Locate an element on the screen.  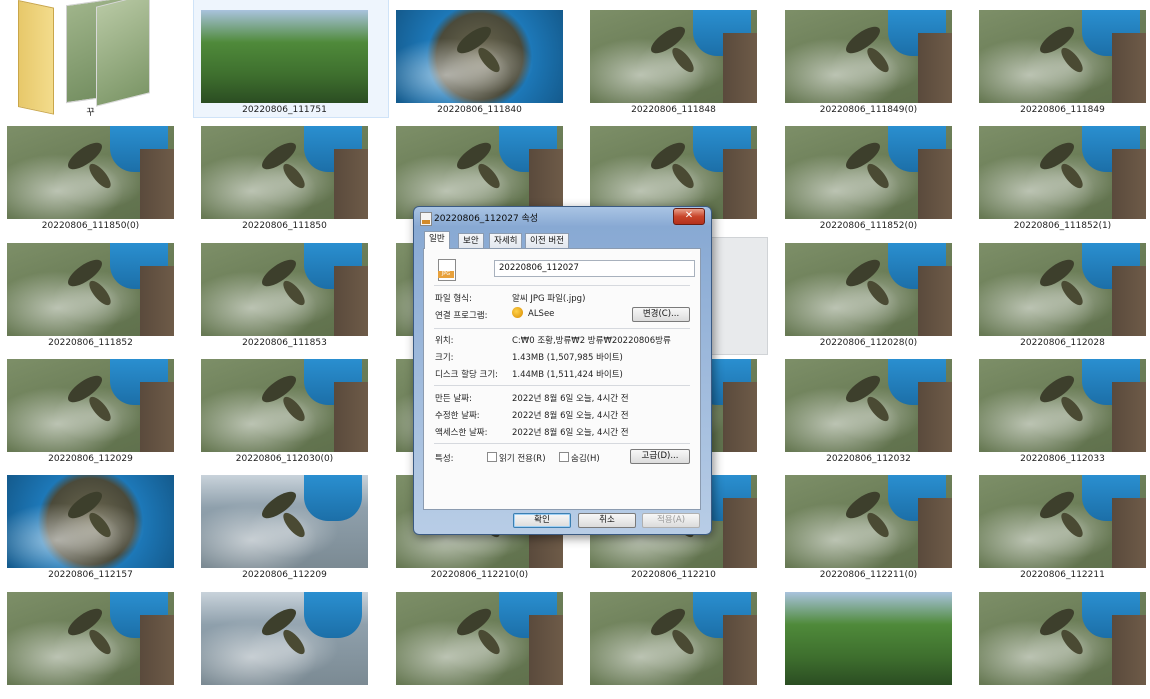
file-name-label: 20220806_111853 is located at coordinates (284, 343).